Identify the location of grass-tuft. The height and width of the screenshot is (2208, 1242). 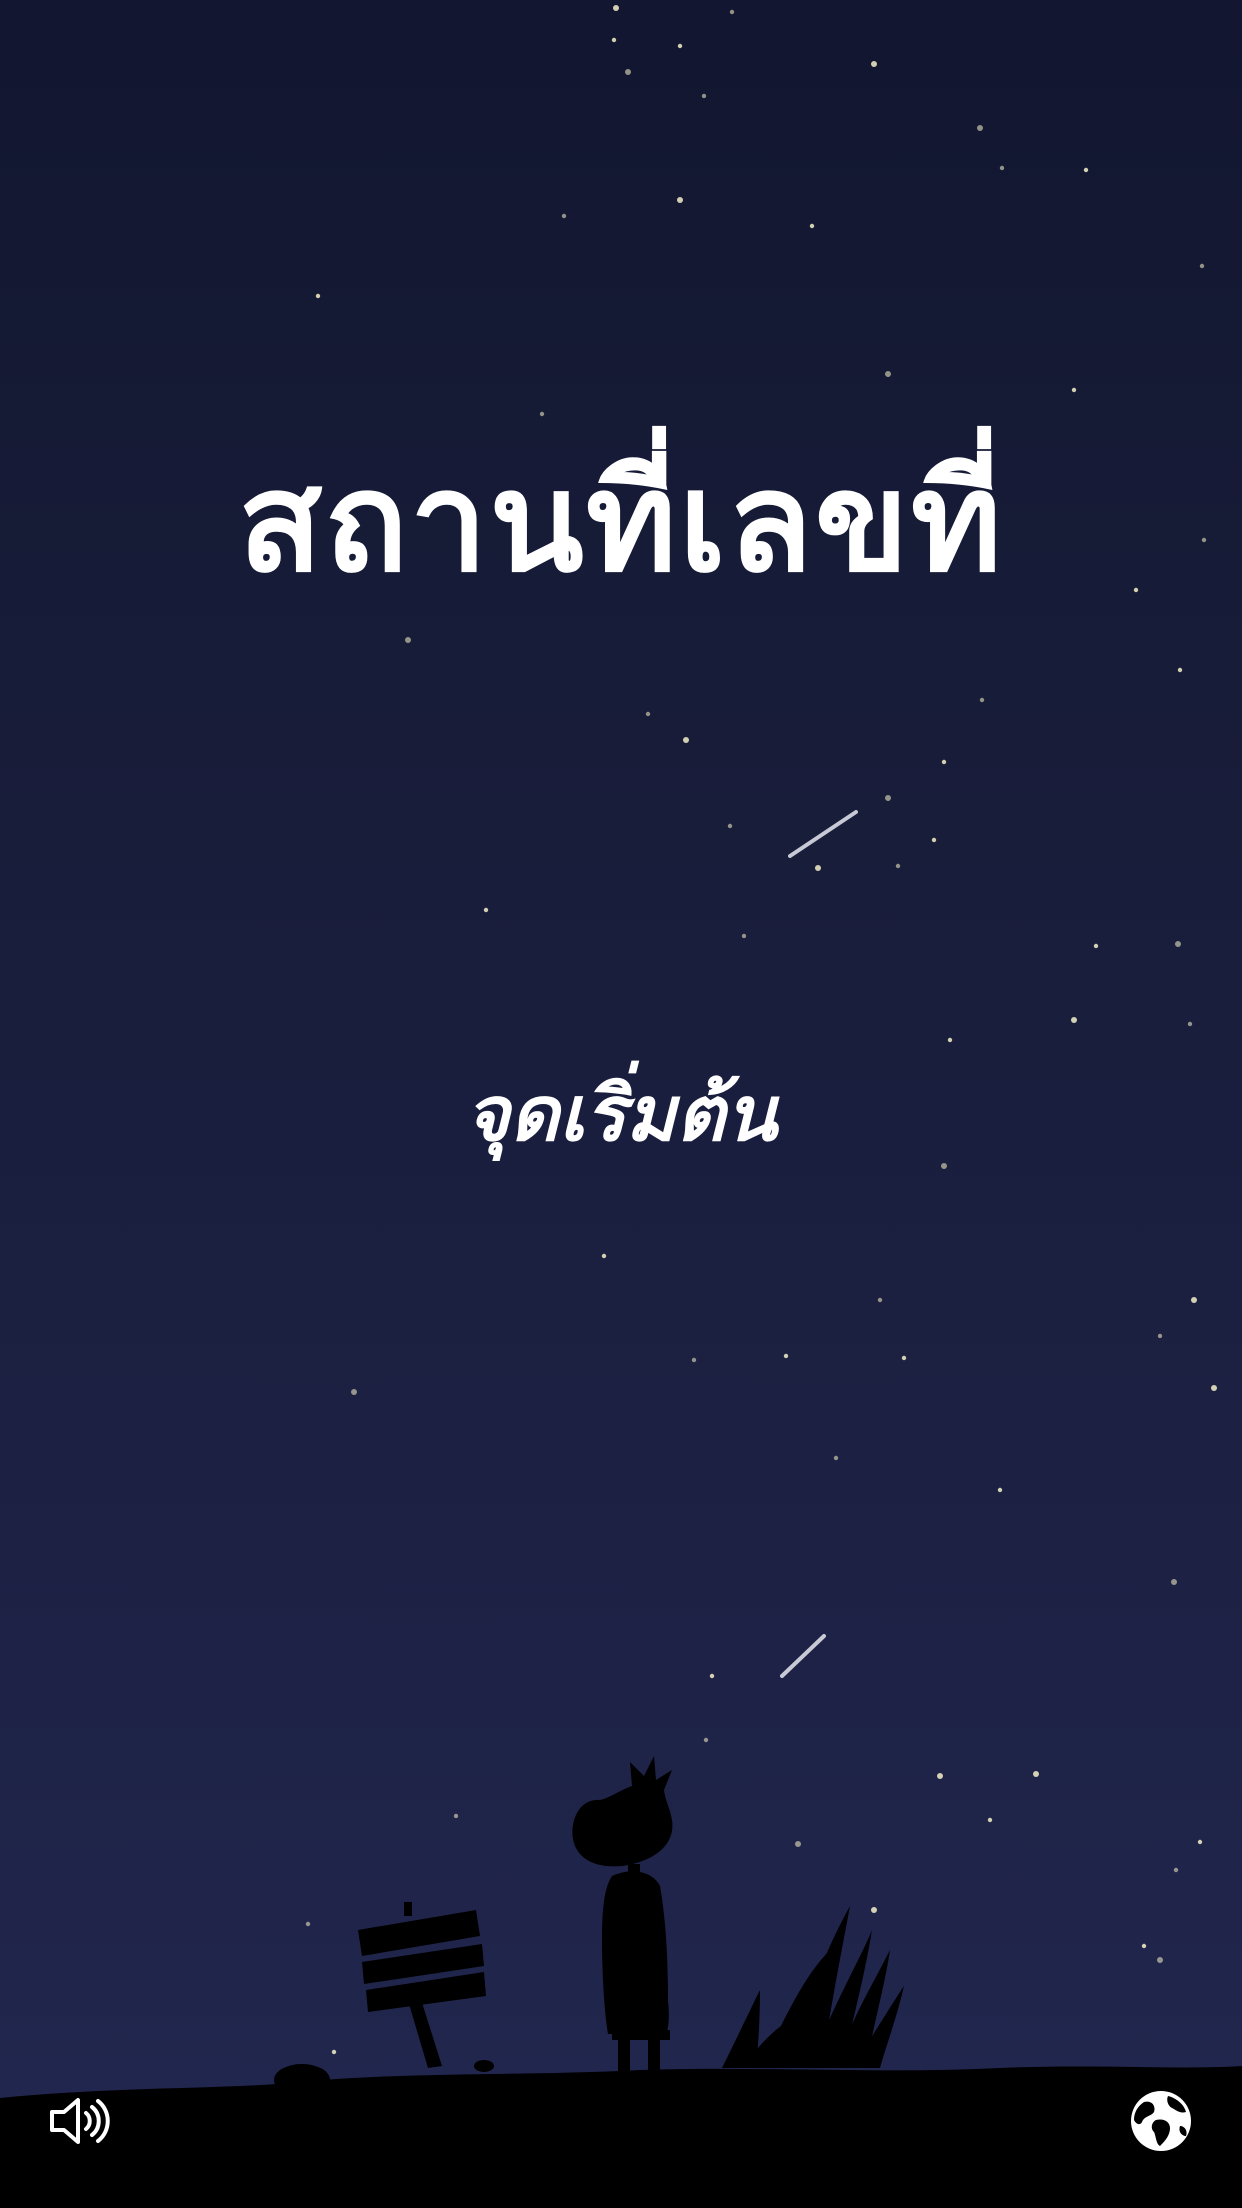
(813, 1987).